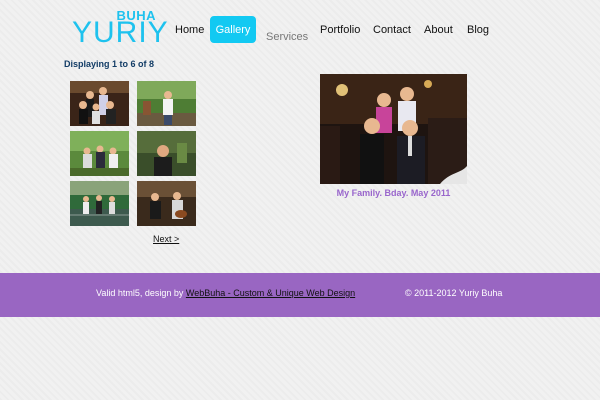  Describe the element at coordinates (270, 293) in the screenshot. I see `webbuha-link: WebBuha - Custom & Unique Web Design` at that location.